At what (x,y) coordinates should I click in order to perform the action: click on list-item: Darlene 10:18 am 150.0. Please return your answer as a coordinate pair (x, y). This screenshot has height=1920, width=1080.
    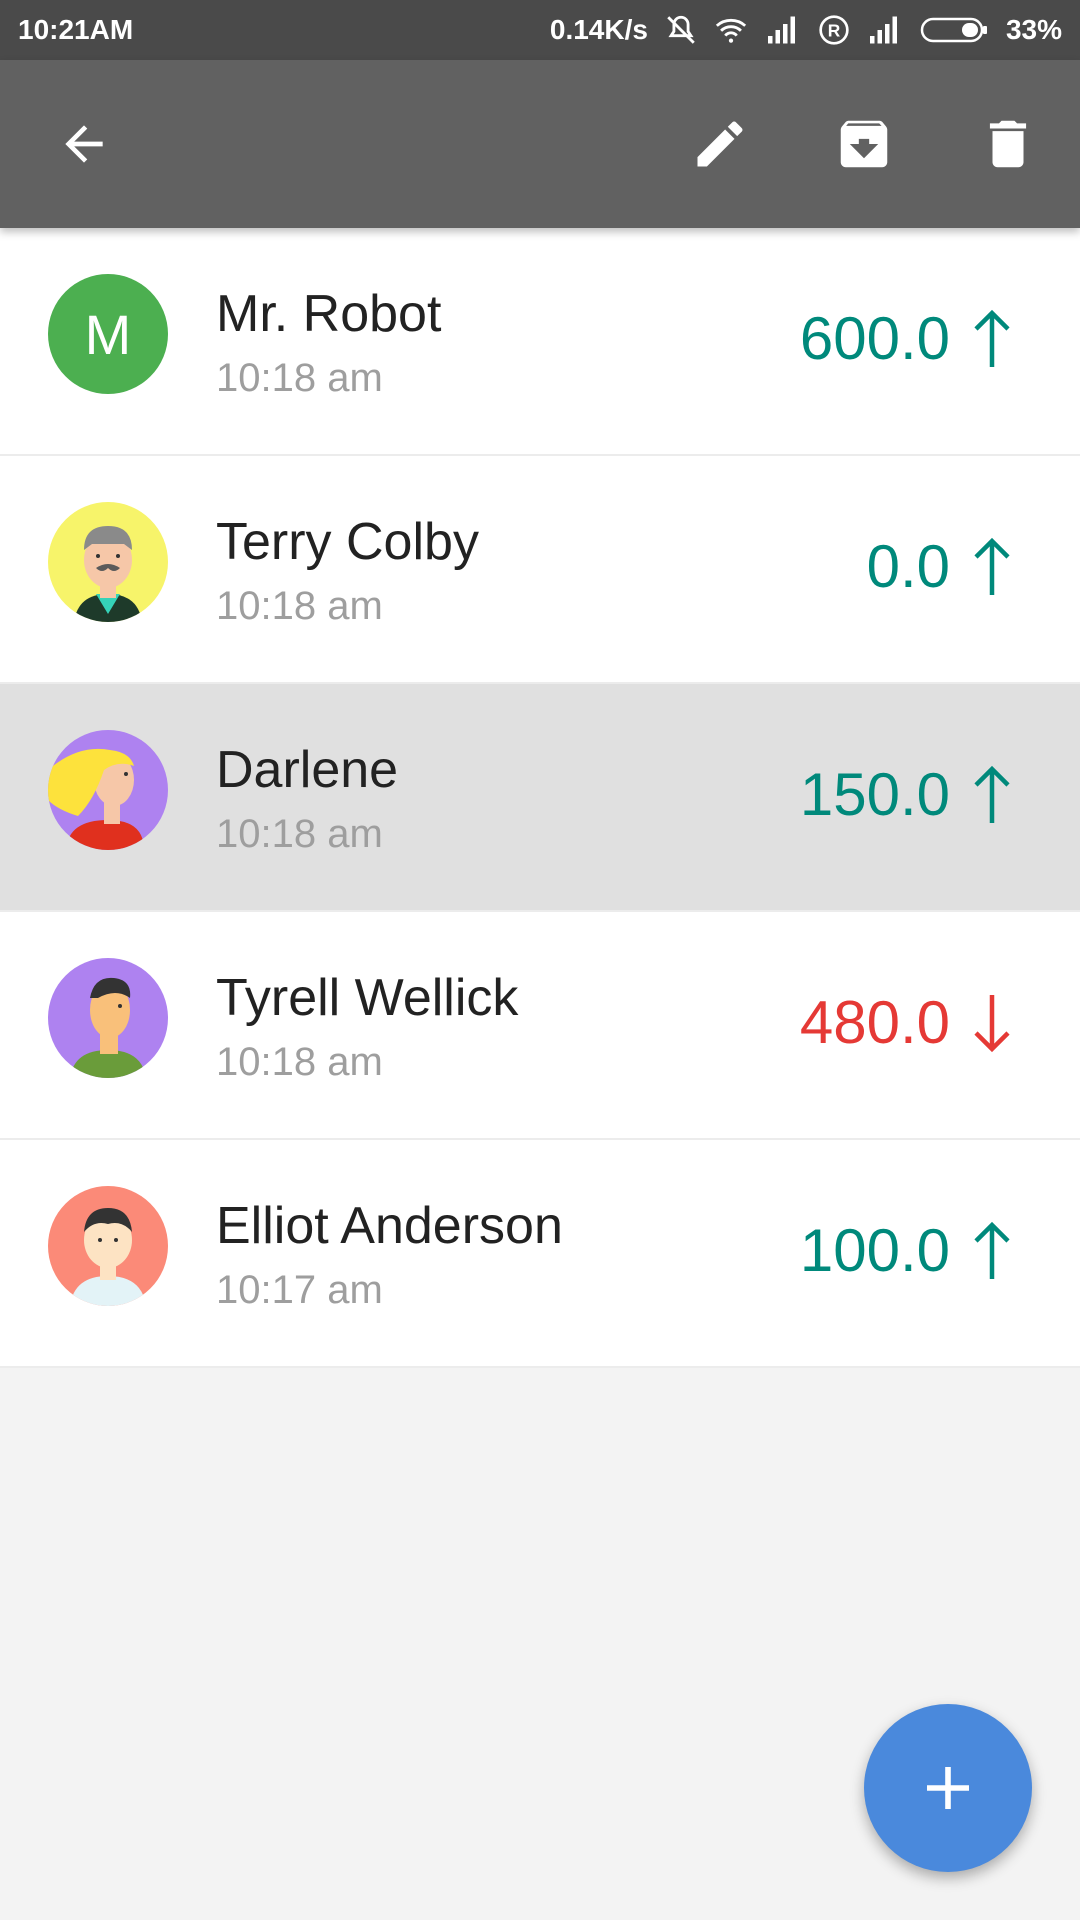
    Looking at the image, I should click on (540, 798).